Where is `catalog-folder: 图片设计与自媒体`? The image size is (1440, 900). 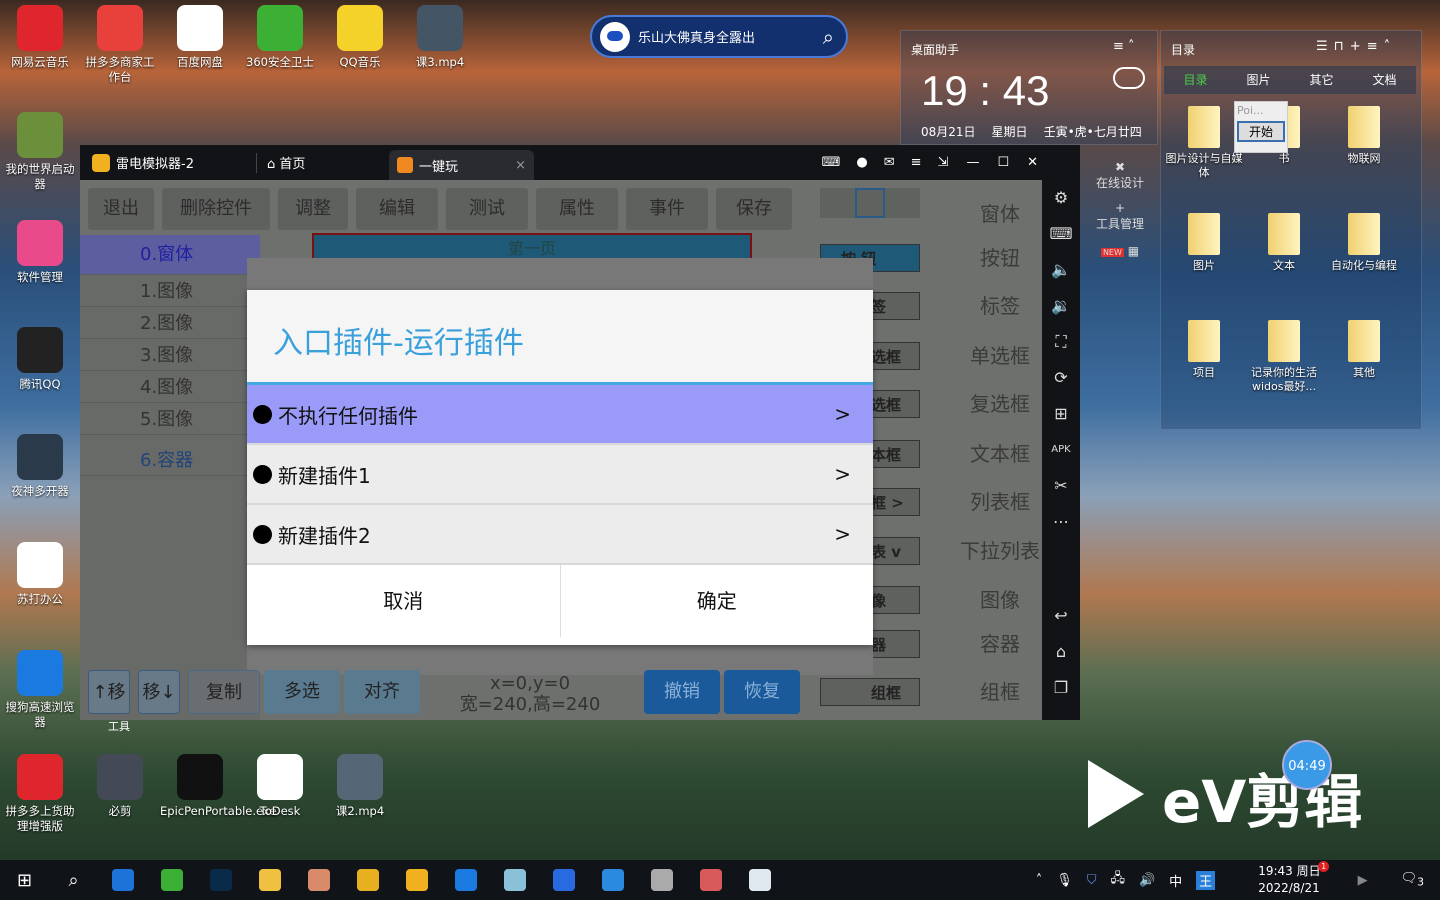 catalog-folder: 图片设计与自媒体 is located at coordinates (1204, 143).